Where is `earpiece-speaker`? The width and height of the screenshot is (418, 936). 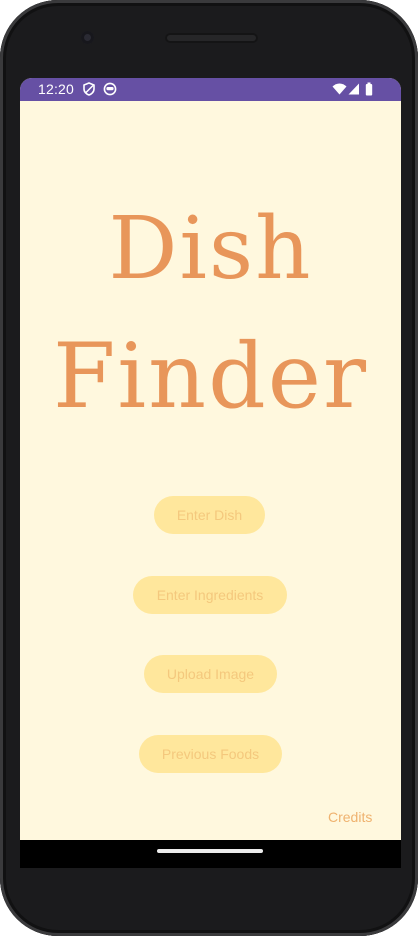
earpiece-speaker is located at coordinates (211, 38).